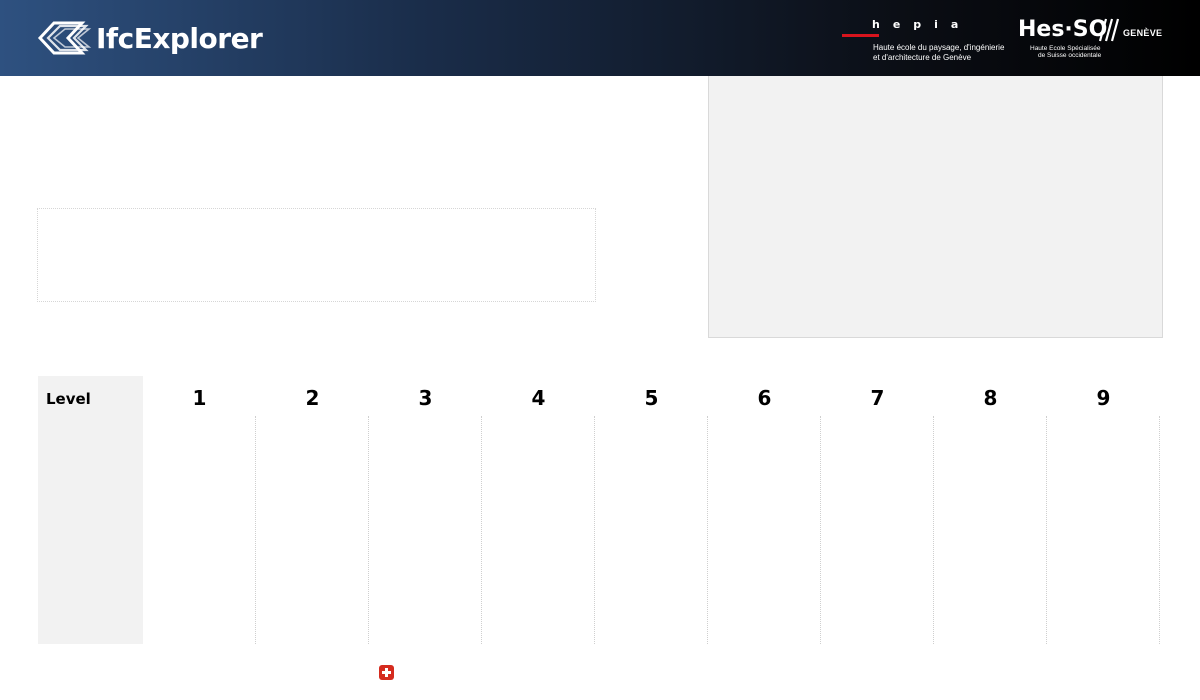  Describe the element at coordinates (1070, 55) in the screenshot. I see `hesso-tagline-2: de Suisse occidentale` at that location.